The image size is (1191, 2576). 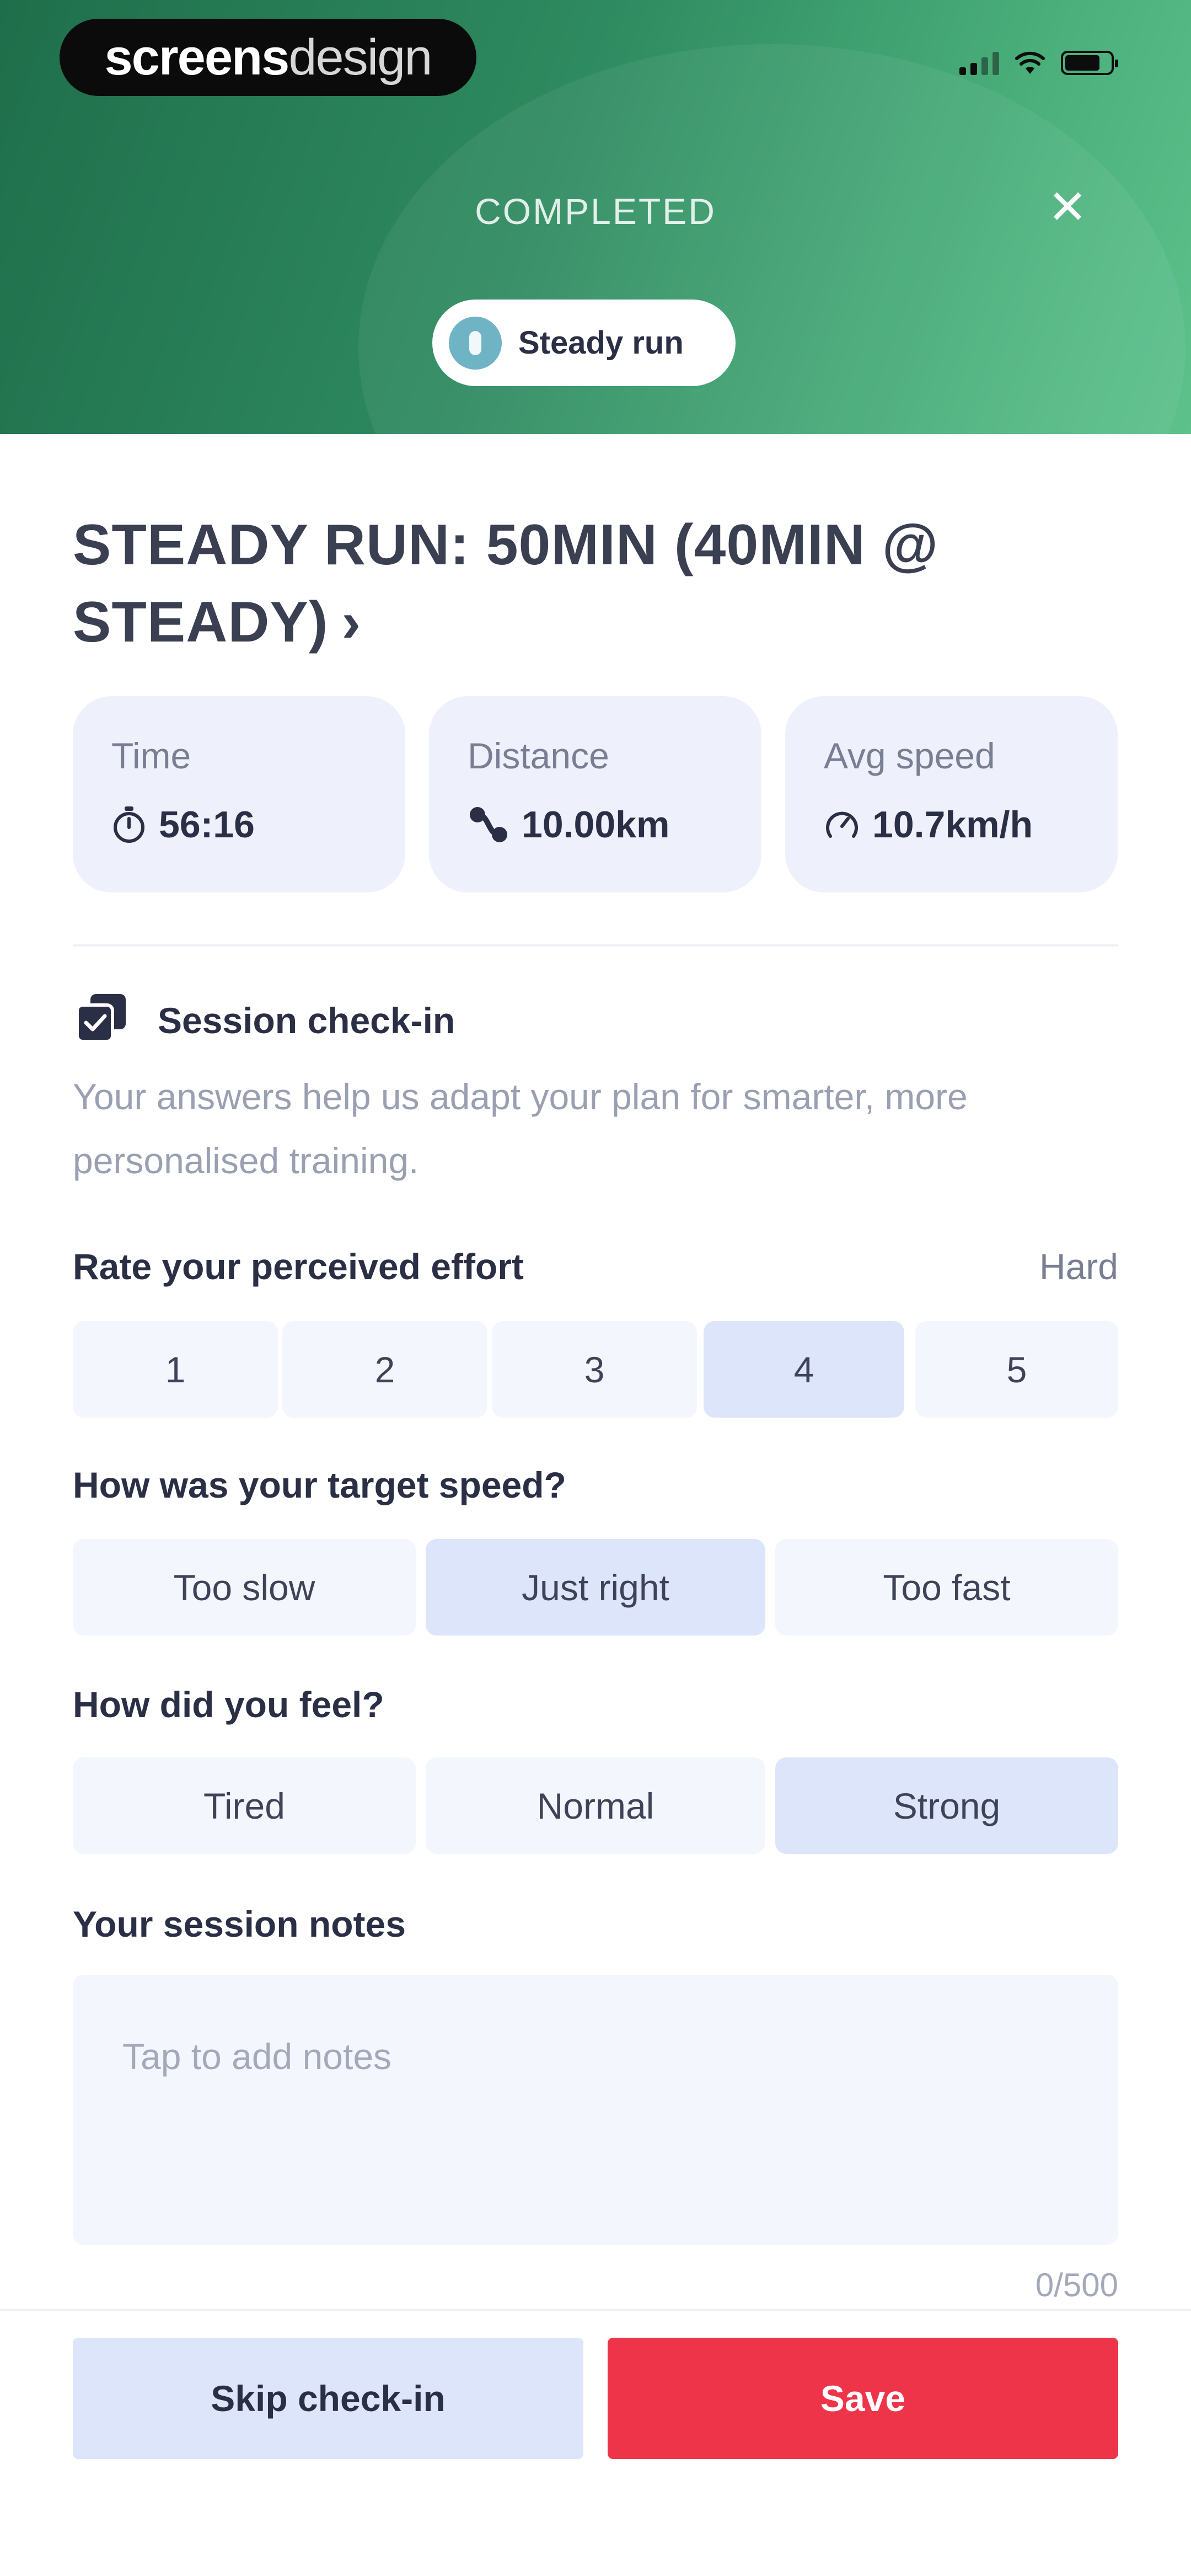 I want to click on effort-option-3: 3, so click(x=594, y=1369).